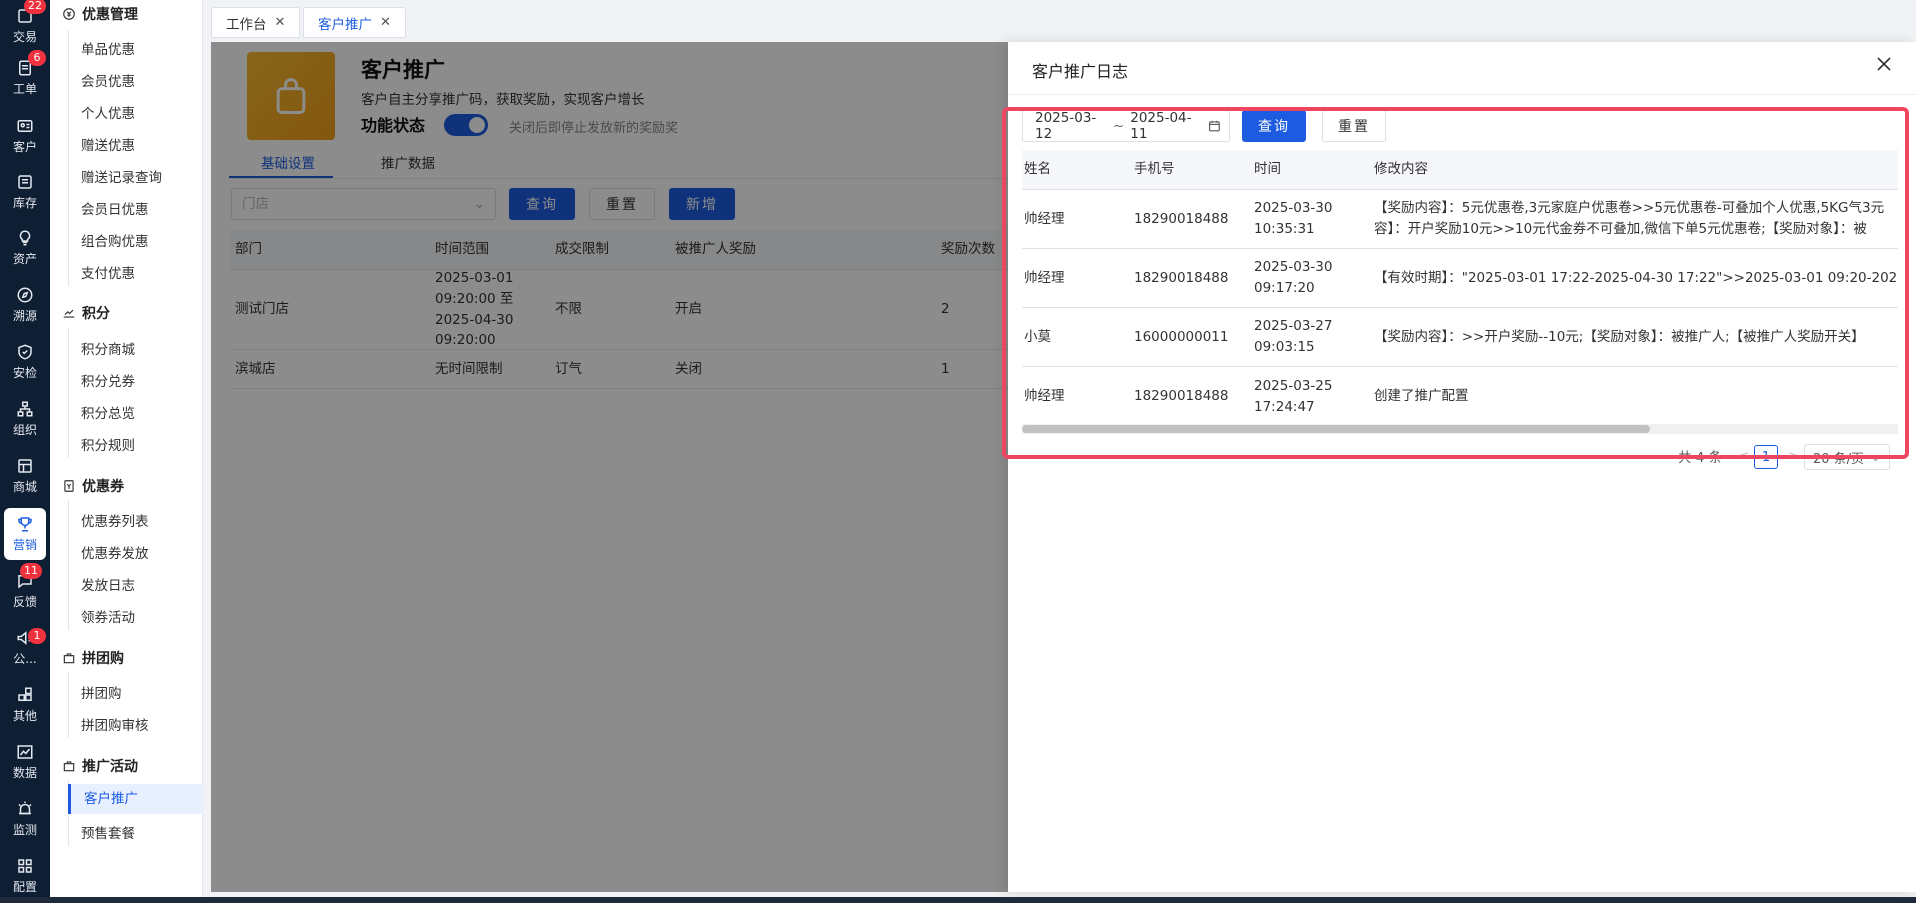 The width and height of the screenshot is (1916, 903). What do you see at coordinates (25, 534) in the screenshot?
I see `rail-item-marketing: 营销` at bounding box center [25, 534].